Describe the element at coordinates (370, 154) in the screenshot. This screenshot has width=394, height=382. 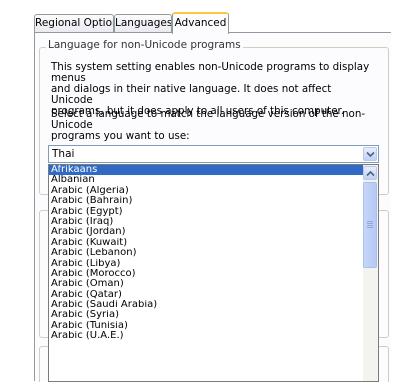
I see `chevron-down-icon` at that location.